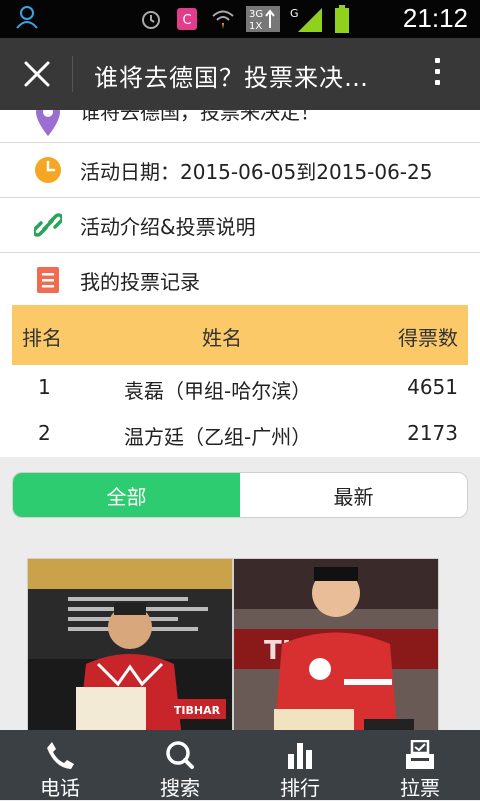 This screenshot has height=801, width=480. What do you see at coordinates (48, 280) in the screenshot?
I see `list-icon` at bounding box center [48, 280].